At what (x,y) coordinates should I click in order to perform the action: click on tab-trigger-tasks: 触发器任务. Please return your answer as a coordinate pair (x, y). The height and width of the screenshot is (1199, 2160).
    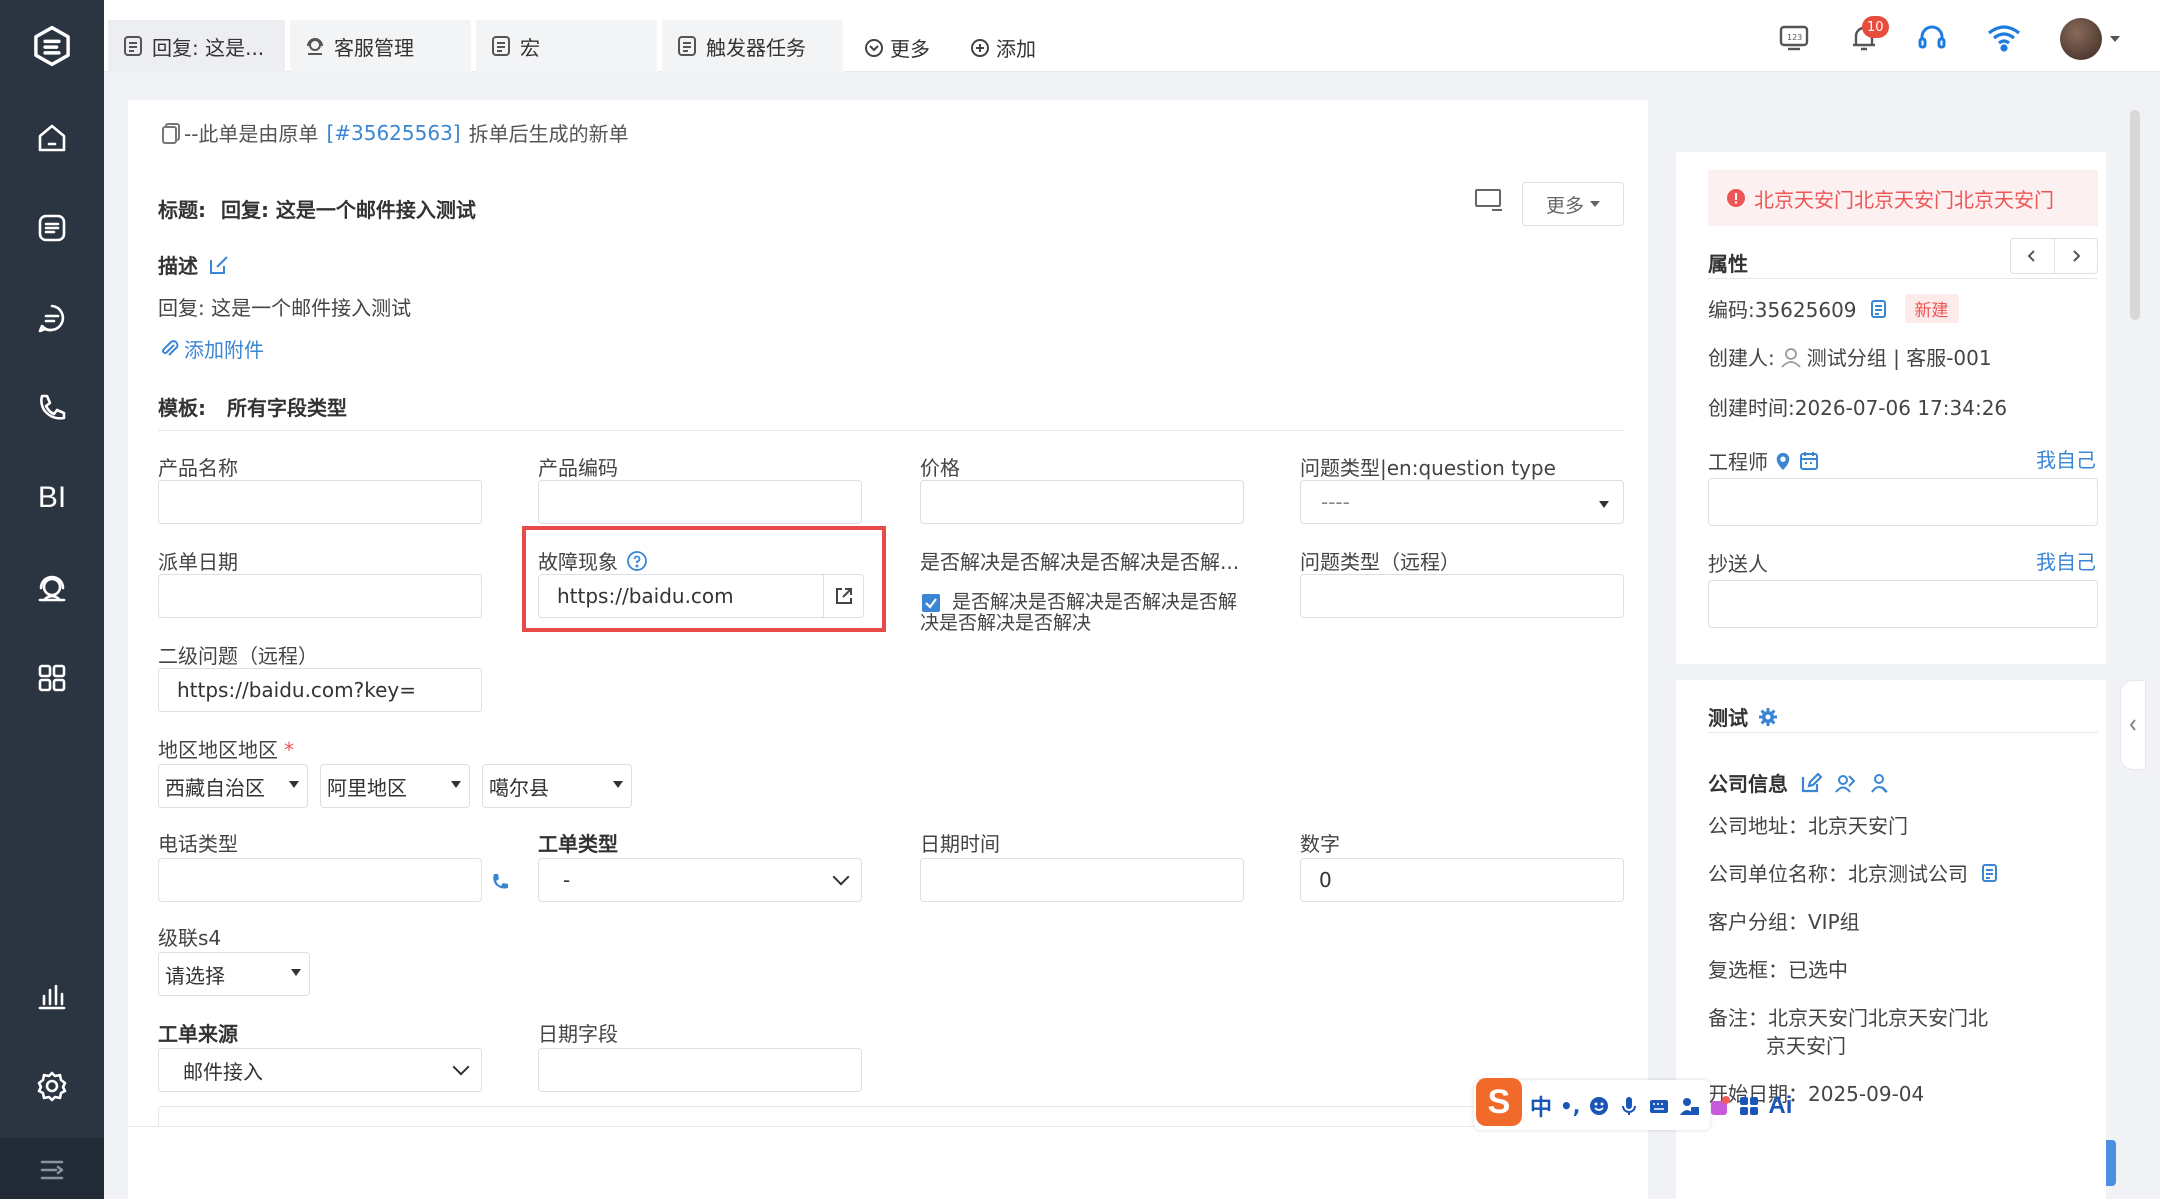
    Looking at the image, I should click on (753, 46).